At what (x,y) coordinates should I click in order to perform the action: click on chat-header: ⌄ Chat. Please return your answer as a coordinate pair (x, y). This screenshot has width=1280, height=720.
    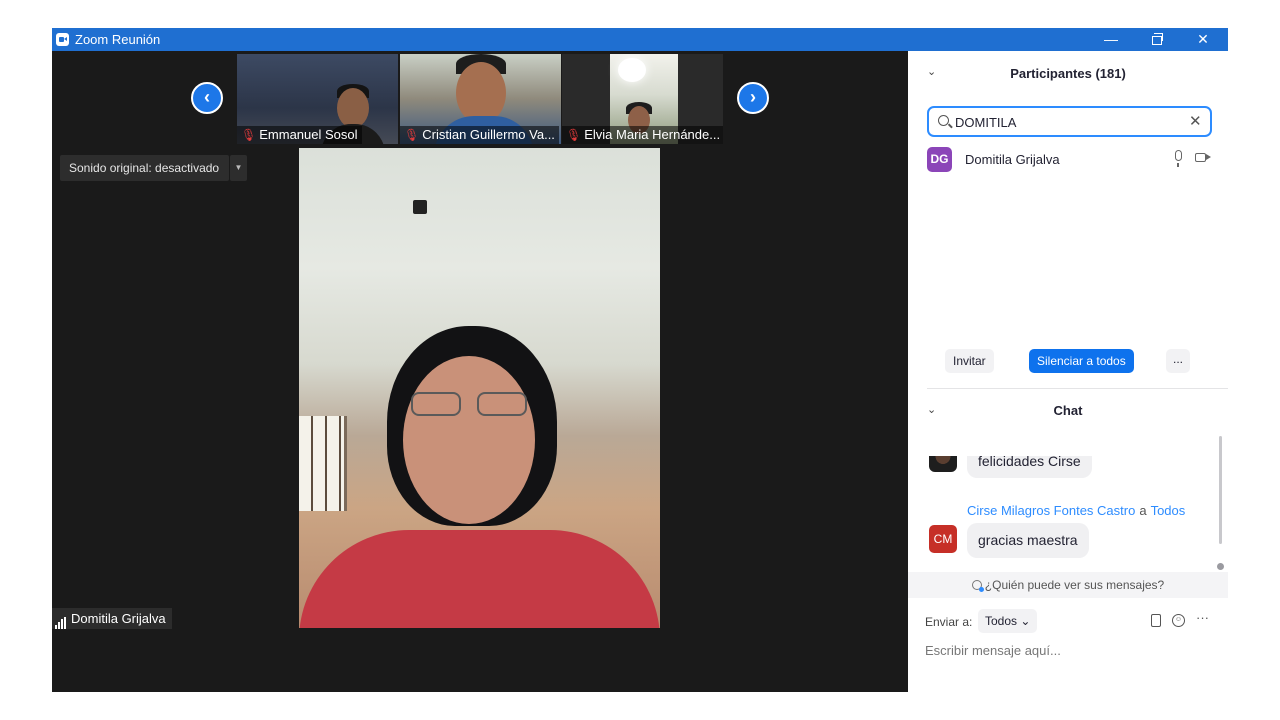
    Looking at the image, I should click on (1068, 416).